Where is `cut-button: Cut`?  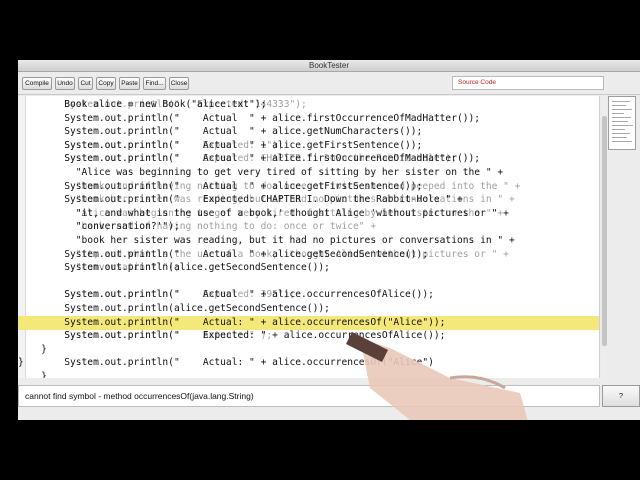
cut-button: Cut is located at coordinates (85, 83).